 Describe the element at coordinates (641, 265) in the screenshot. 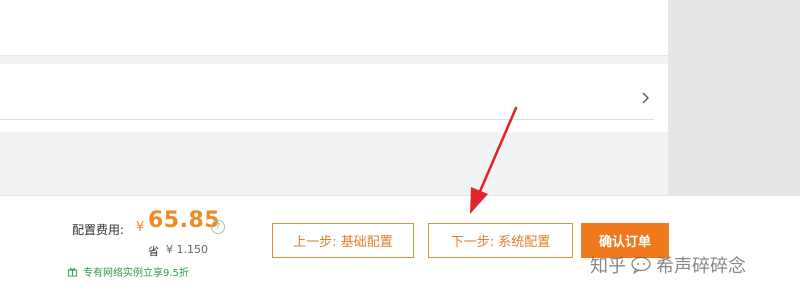

I see `chat-bubble-icon` at that location.